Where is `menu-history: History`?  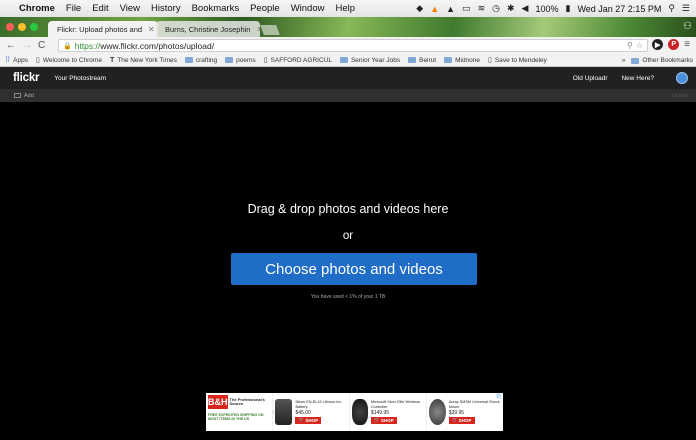
menu-history: History is located at coordinates (166, 8).